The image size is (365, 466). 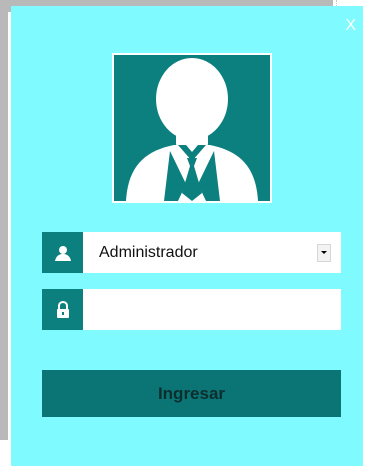 What do you see at coordinates (62, 252) in the screenshot?
I see `user-icon` at bounding box center [62, 252].